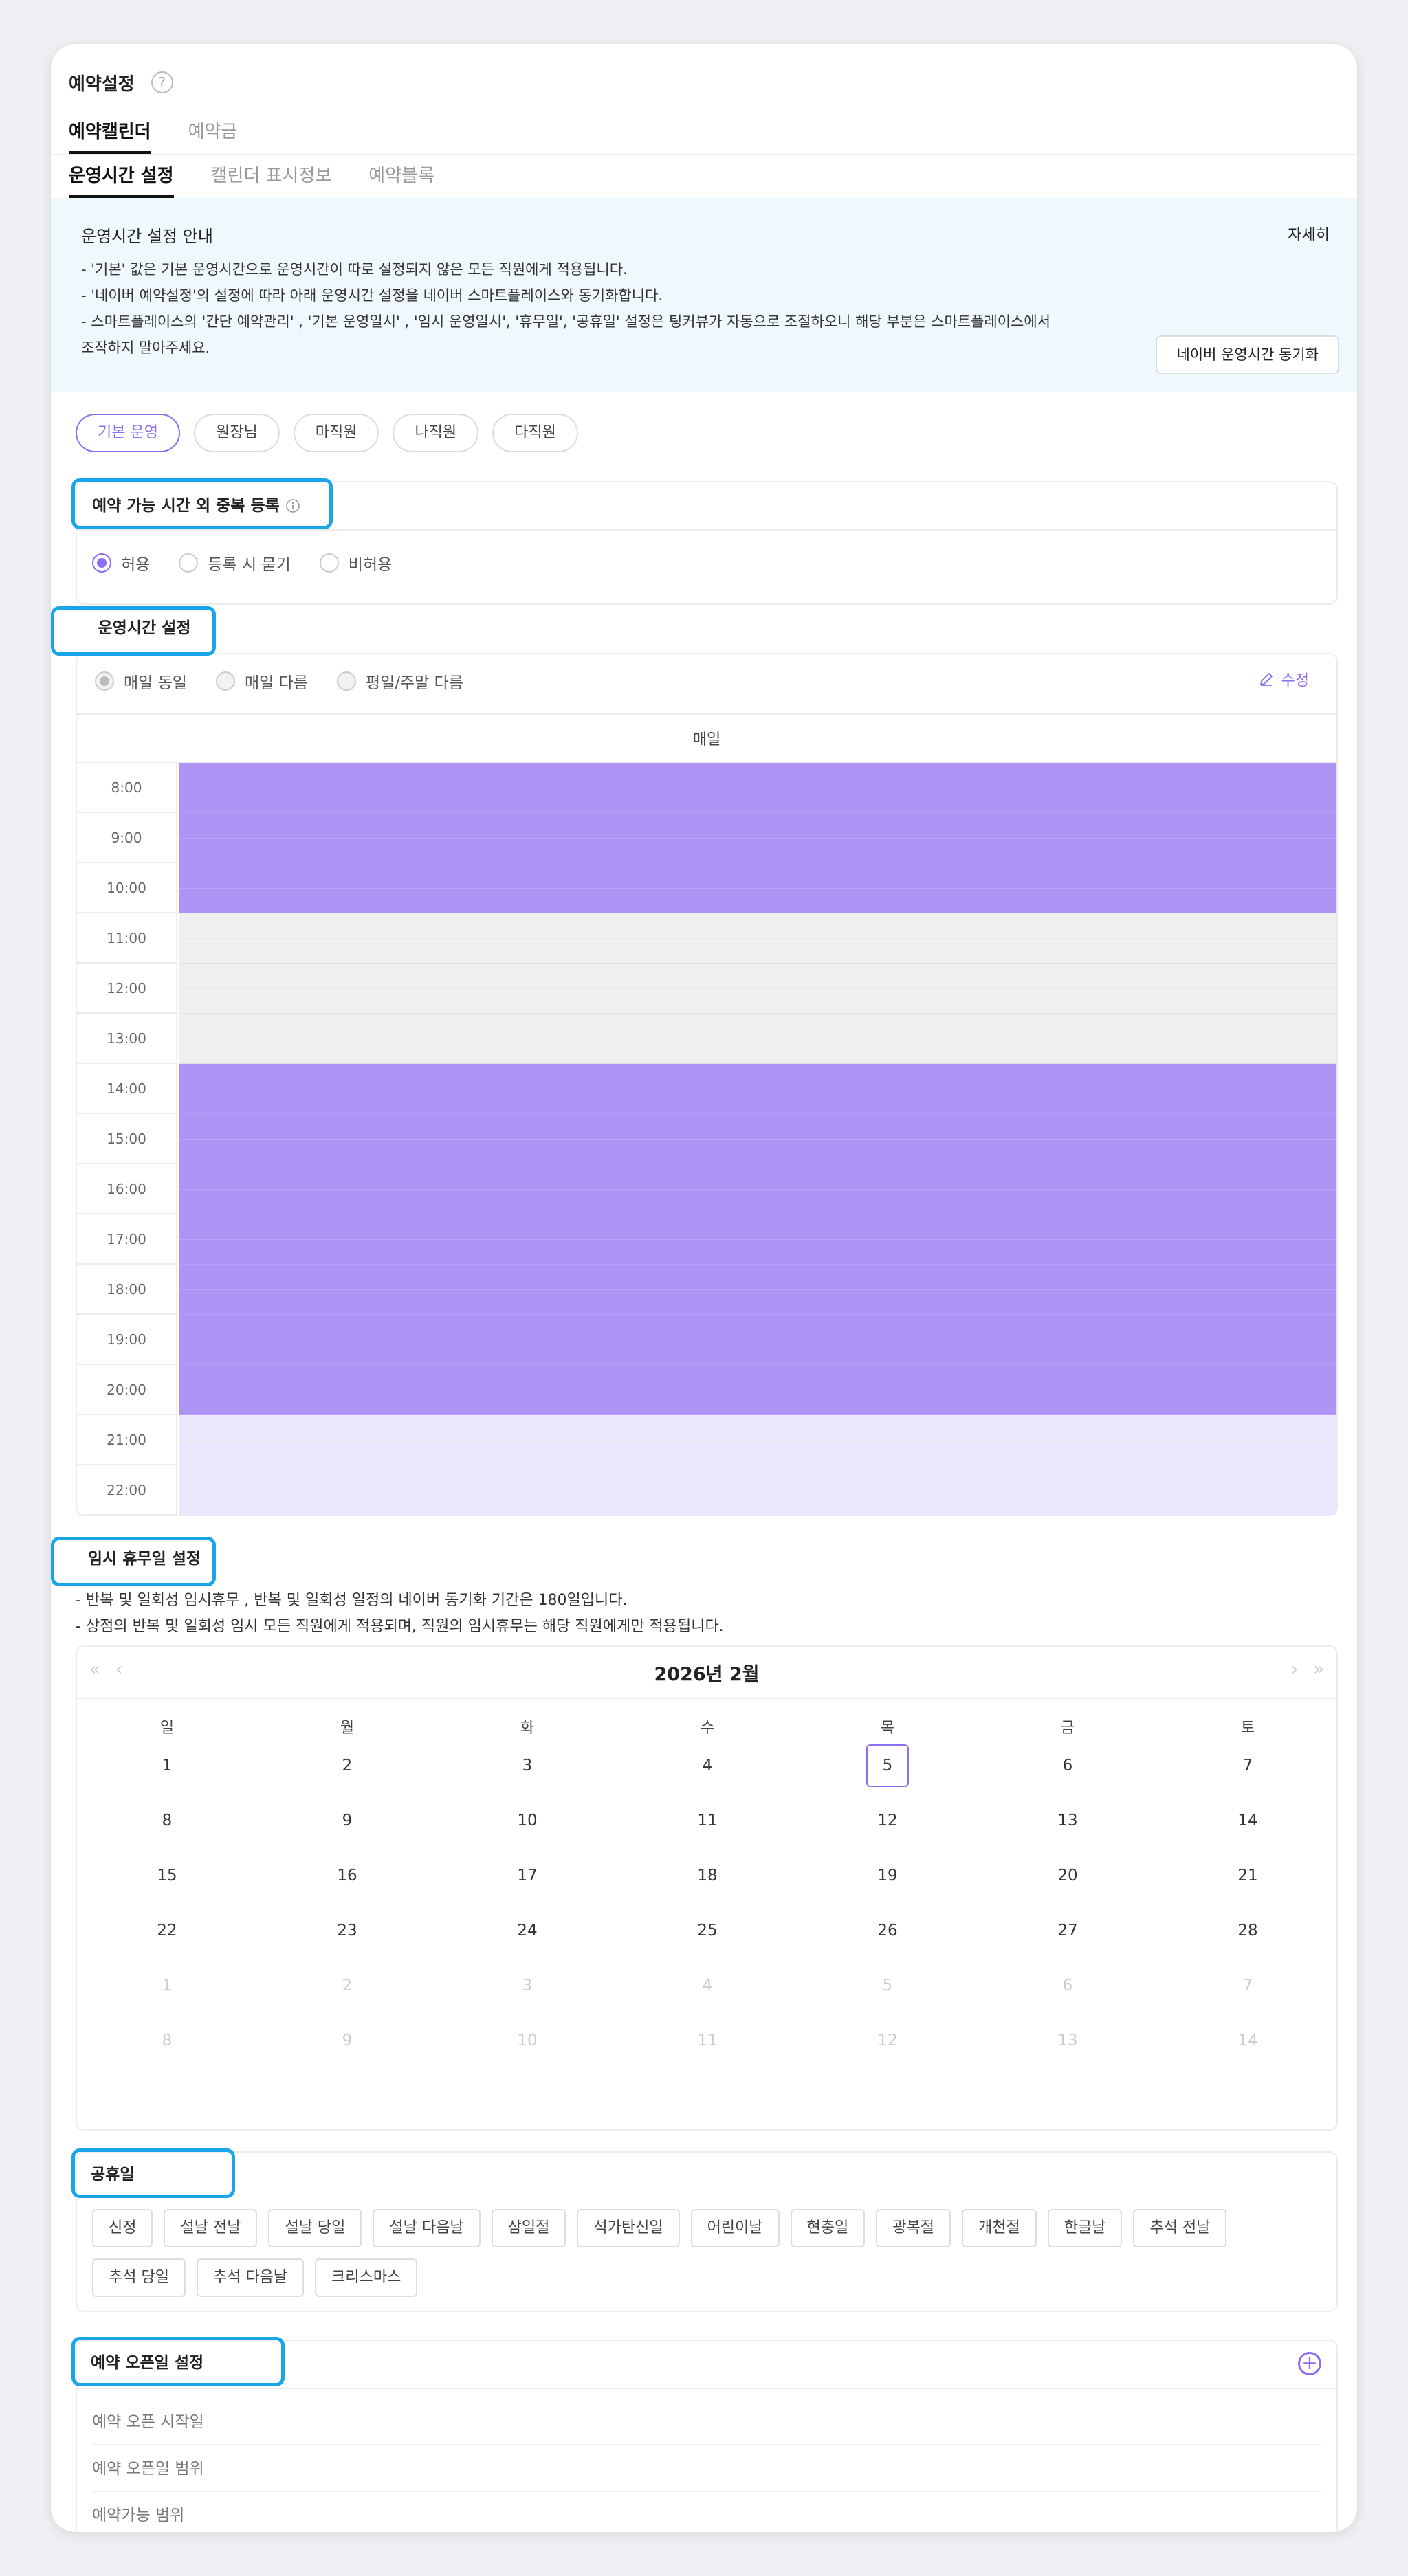 The height and width of the screenshot is (2576, 1408). I want to click on holiday-chip: 어린이날, so click(735, 2228).